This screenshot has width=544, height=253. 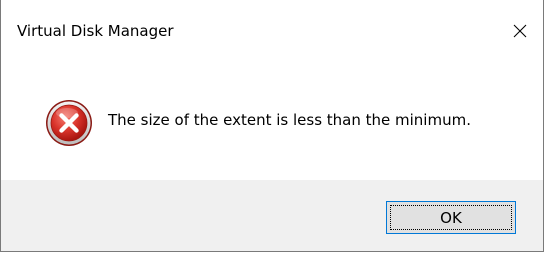 I want to click on ok-button: OK, so click(x=451, y=217).